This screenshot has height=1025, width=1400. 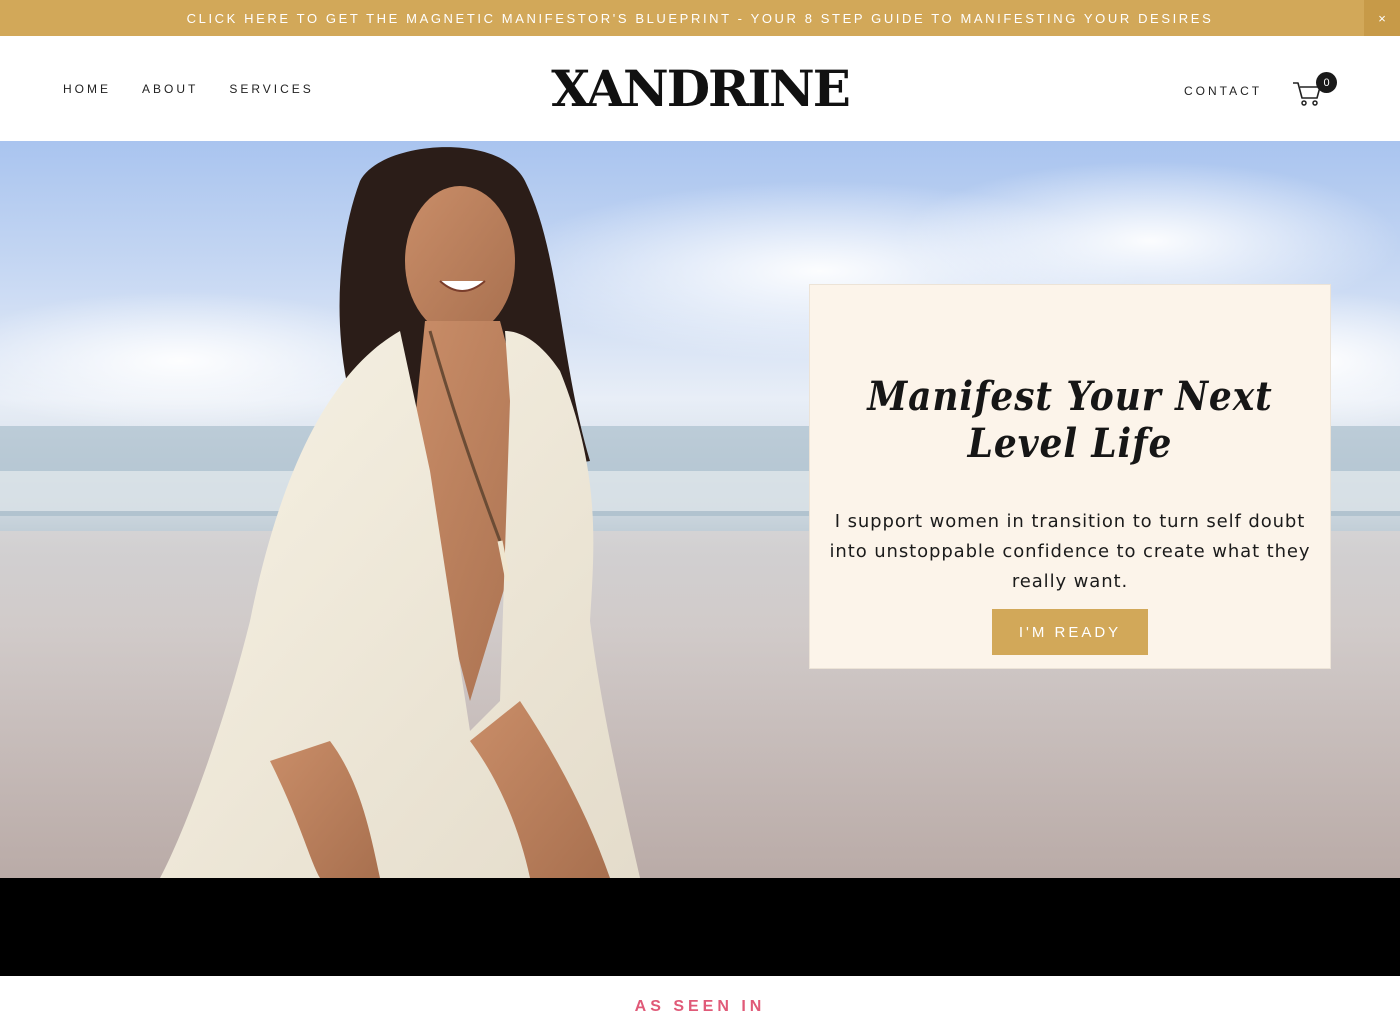 I want to click on close-icon: ×, so click(x=1382, y=18).